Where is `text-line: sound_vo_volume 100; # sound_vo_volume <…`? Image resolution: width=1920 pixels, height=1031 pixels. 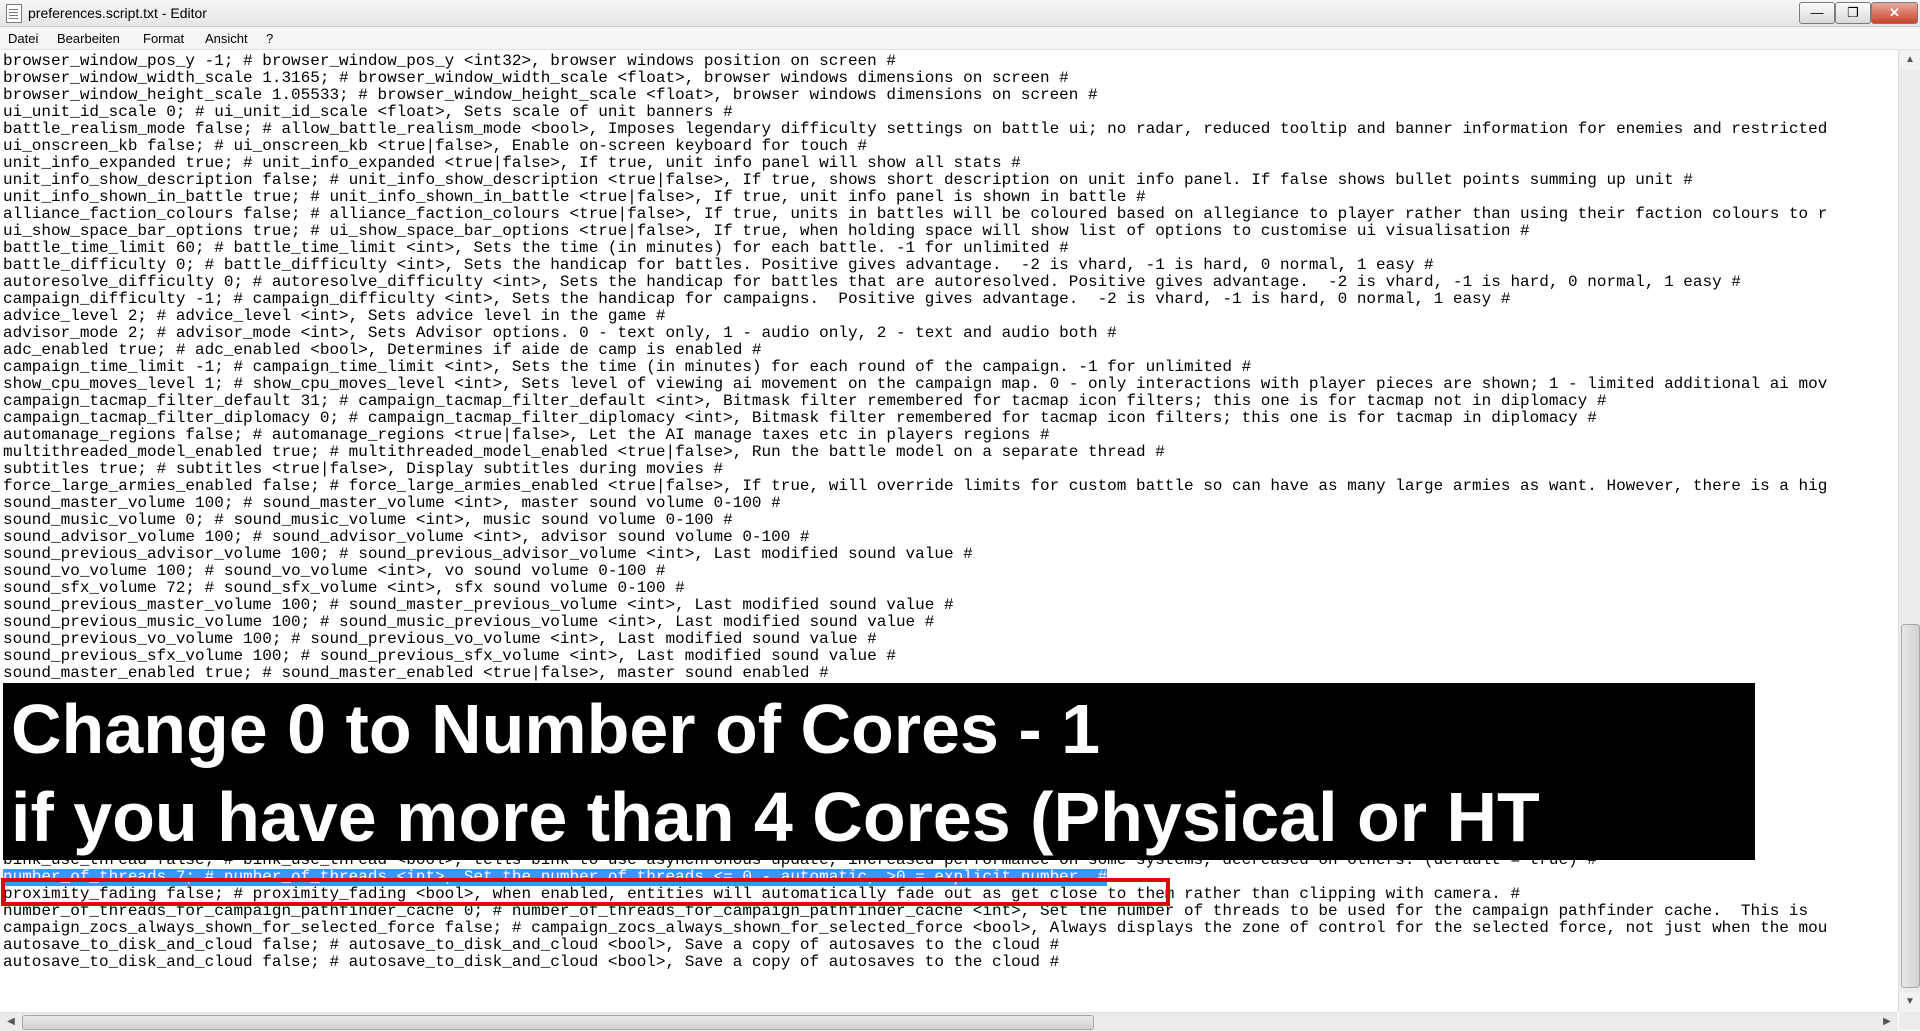 text-line: sound_vo_volume 100; # sound_vo_volume <… is located at coordinates (334, 571).